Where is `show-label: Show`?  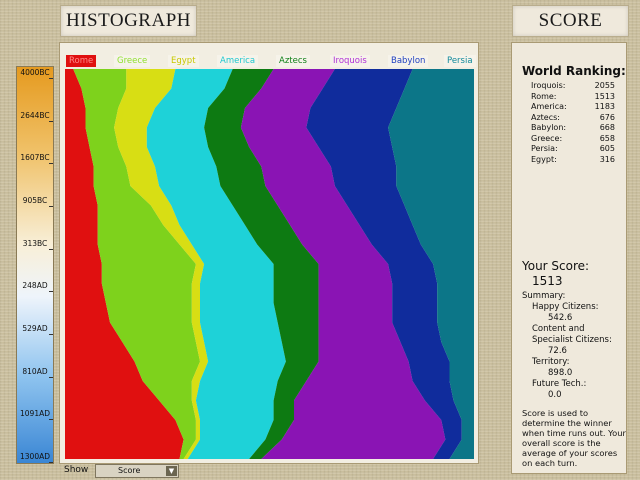 show-label: Show is located at coordinates (76, 470).